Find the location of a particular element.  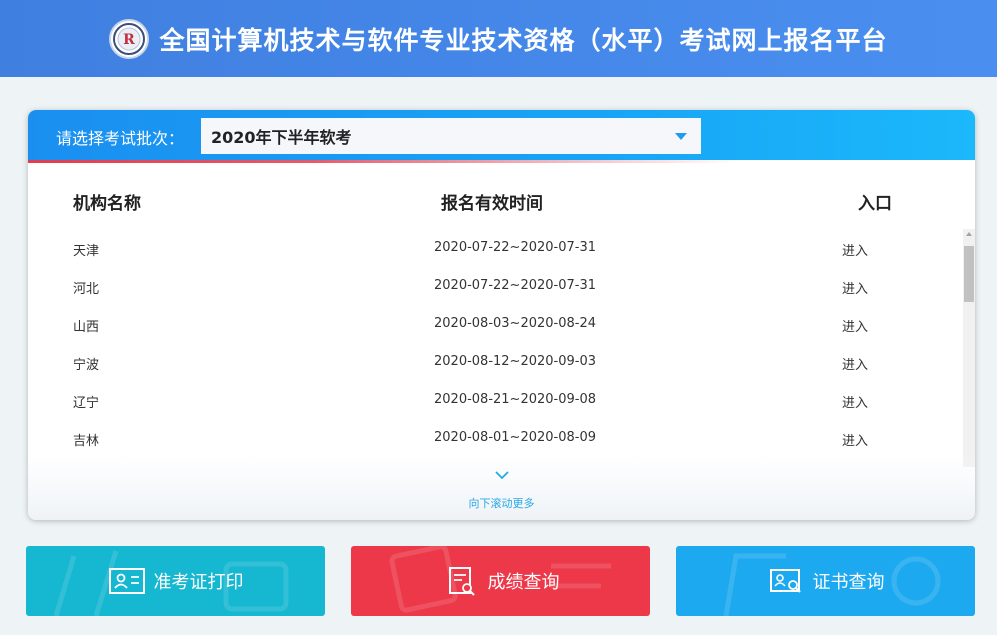

certificate-query-button: 证书查询 is located at coordinates (825, 581).